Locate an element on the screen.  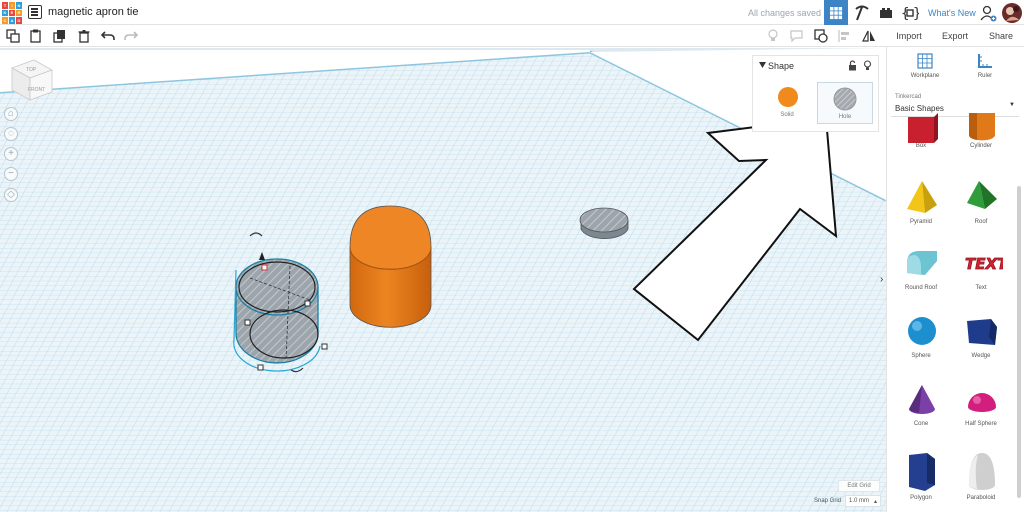
shape-cylinder: Cylinder is located at coordinates (981, 144).